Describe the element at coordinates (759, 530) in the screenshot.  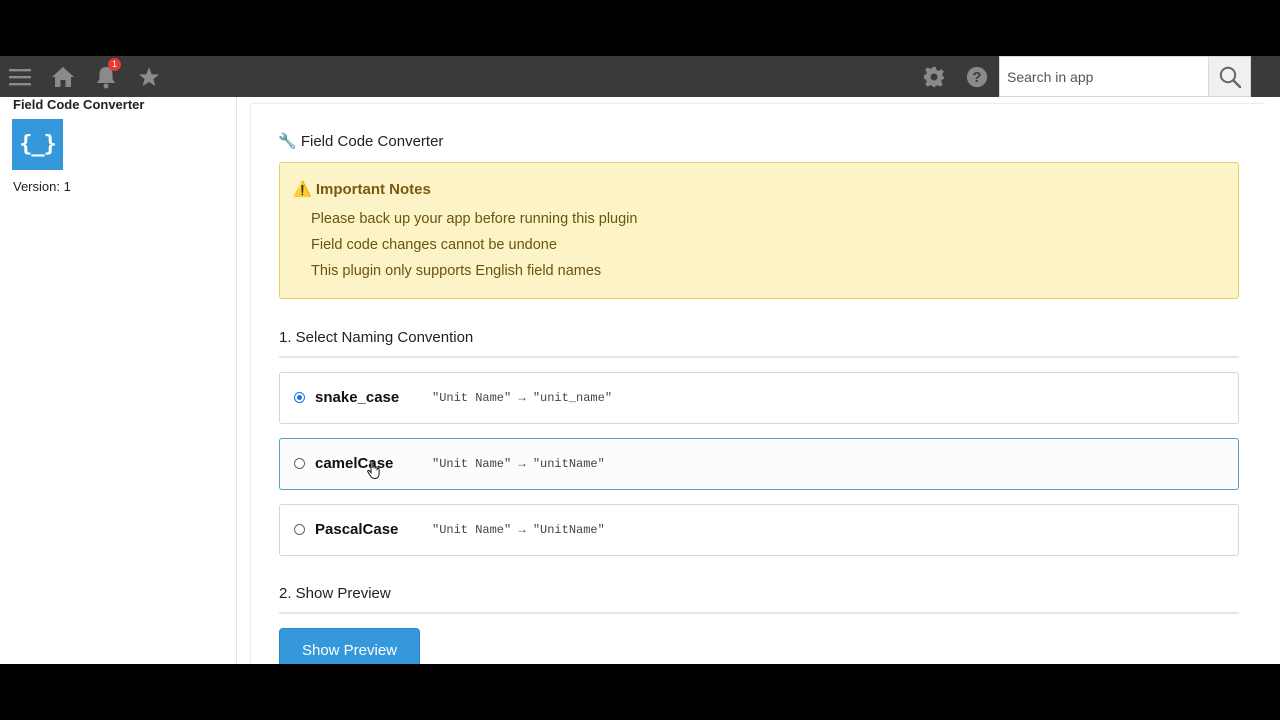
I see `option-pascal-case: PascalCase "Unit Name" → "UnitName"` at that location.